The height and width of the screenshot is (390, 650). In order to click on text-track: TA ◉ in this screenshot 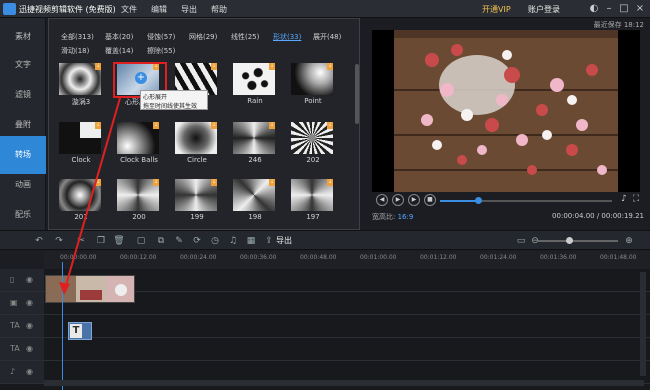, I will do `click(325, 326)`.